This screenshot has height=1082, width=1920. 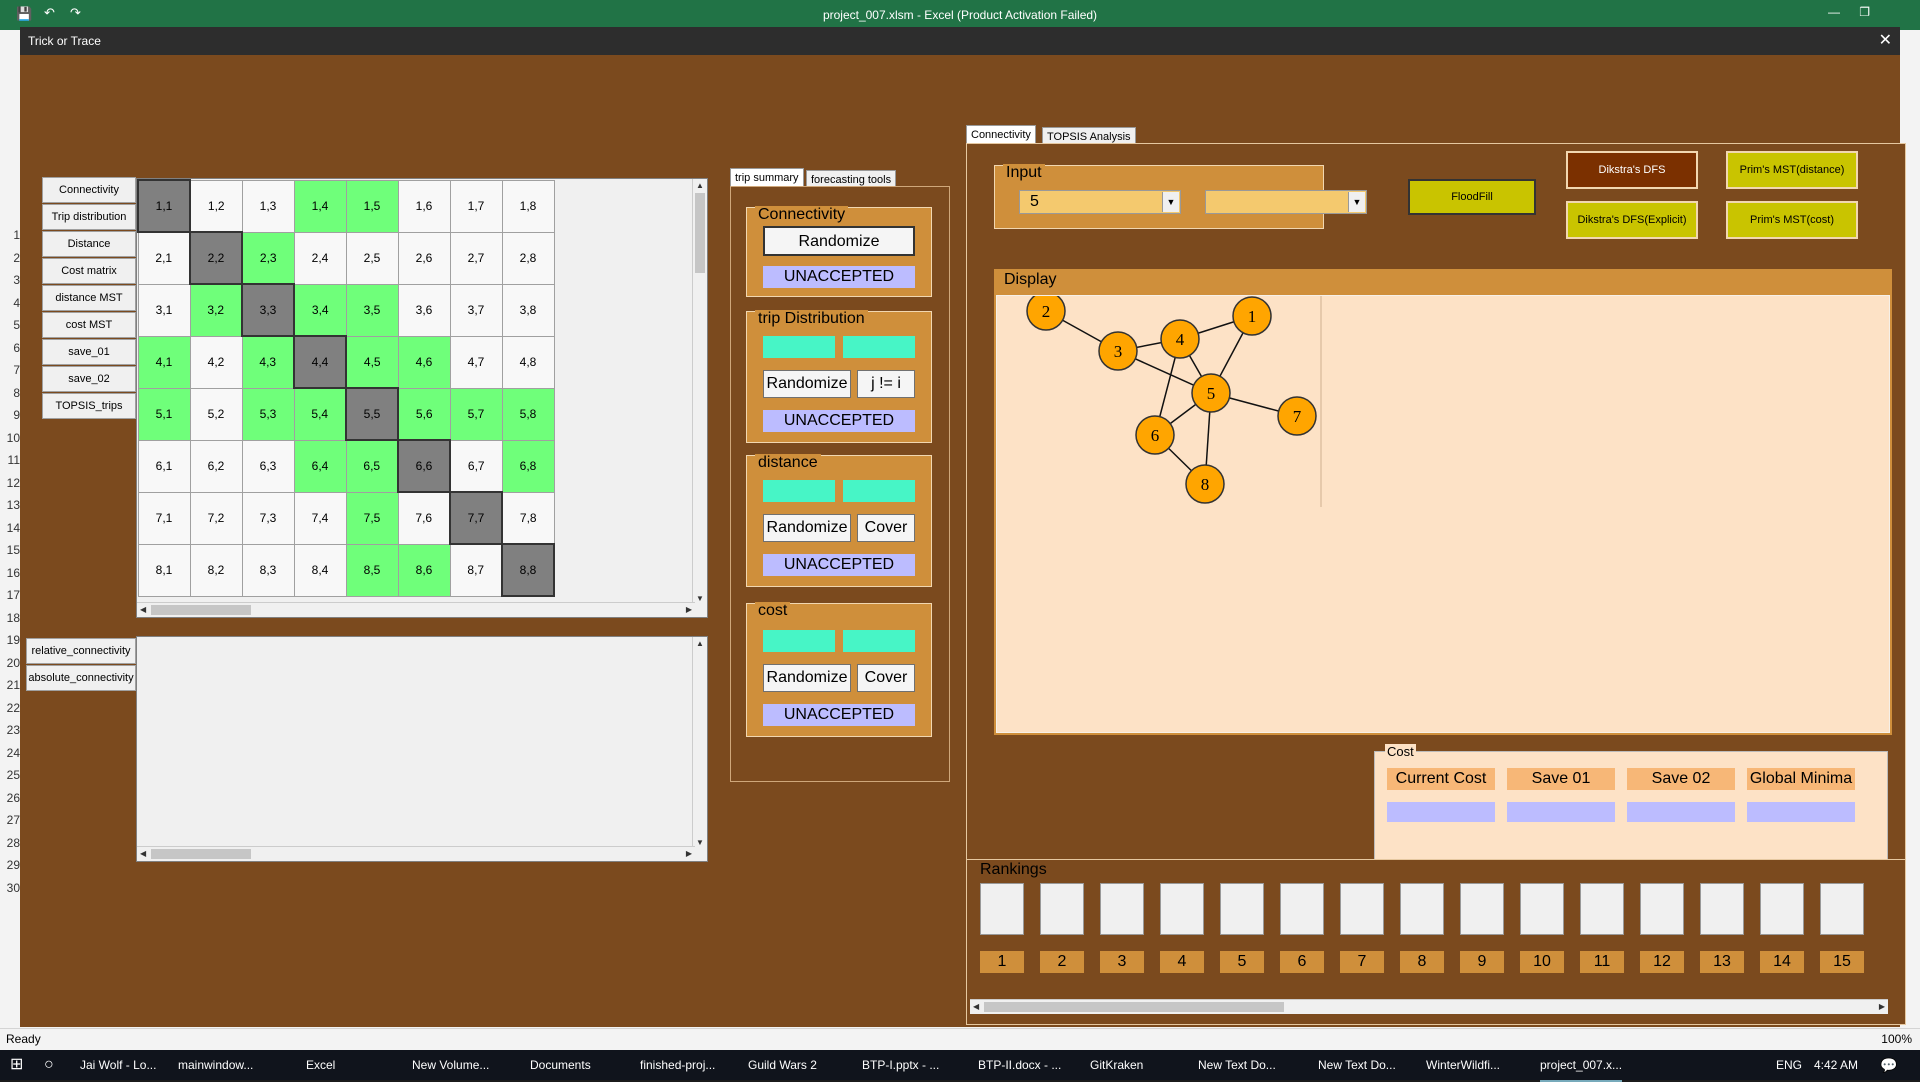 I want to click on connectivity-mode-button: relative_connectivity, so click(x=81, y=651).